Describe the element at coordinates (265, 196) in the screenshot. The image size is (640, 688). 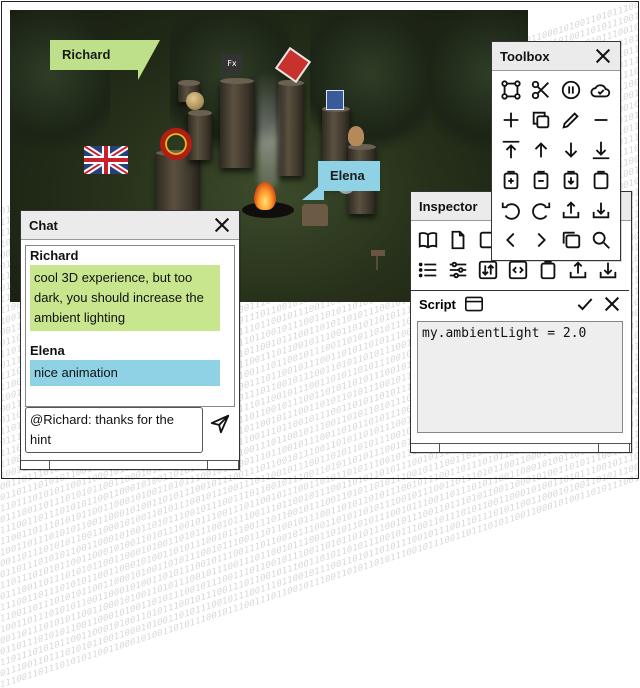
I see `campfire-icon` at that location.